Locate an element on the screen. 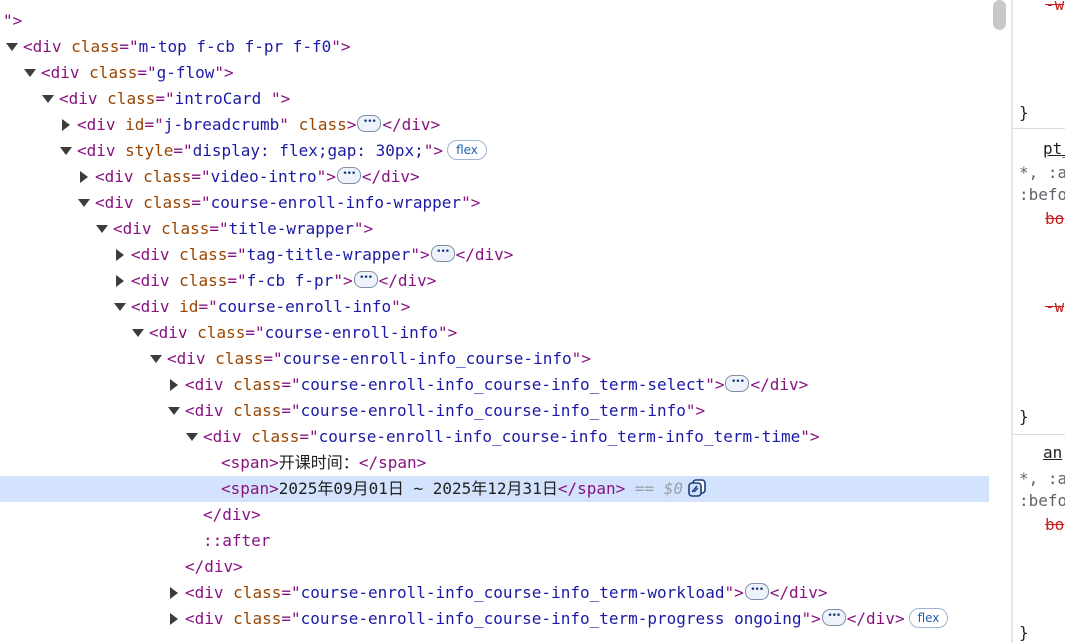 Image resolution: width=1065 pixels, height=643 pixels. attribute-value: course-enroll-info_course-info_term-info is located at coordinates (493, 410).